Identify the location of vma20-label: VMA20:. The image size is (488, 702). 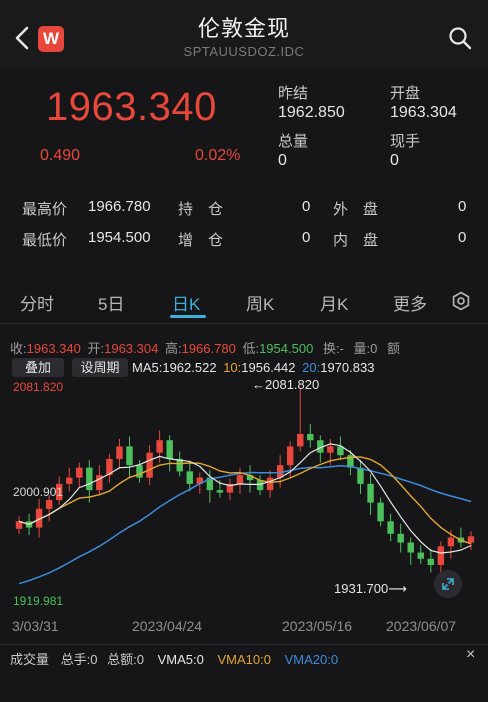
(307, 659).